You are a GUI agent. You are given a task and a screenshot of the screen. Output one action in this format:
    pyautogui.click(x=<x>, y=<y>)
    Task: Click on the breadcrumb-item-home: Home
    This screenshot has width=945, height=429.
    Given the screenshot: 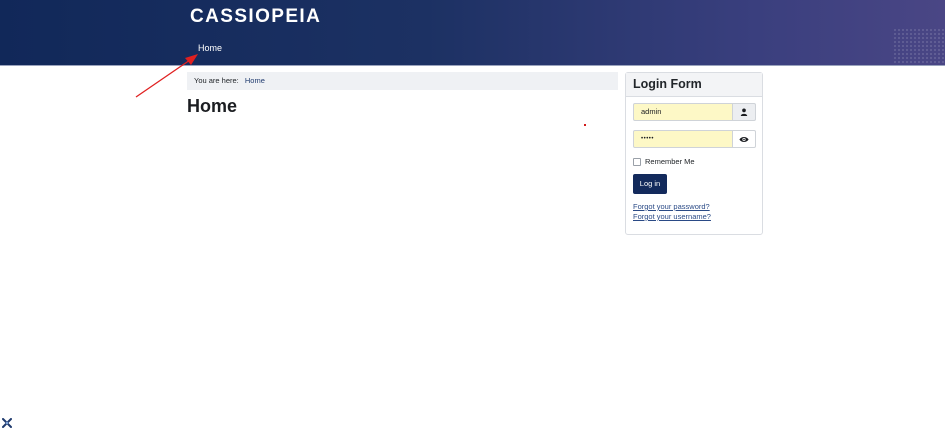 What is the action you would take?
    pyautogui.click(x=255, y=80)
    